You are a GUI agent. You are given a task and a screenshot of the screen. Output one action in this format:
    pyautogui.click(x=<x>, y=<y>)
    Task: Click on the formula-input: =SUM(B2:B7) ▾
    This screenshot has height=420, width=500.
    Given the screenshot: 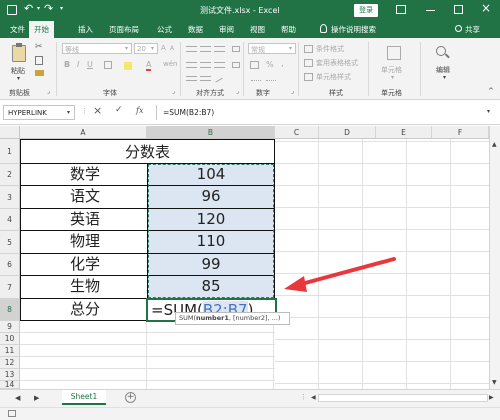 What is the action you would take?
    pyautogui.click(x=326, y=112)
    